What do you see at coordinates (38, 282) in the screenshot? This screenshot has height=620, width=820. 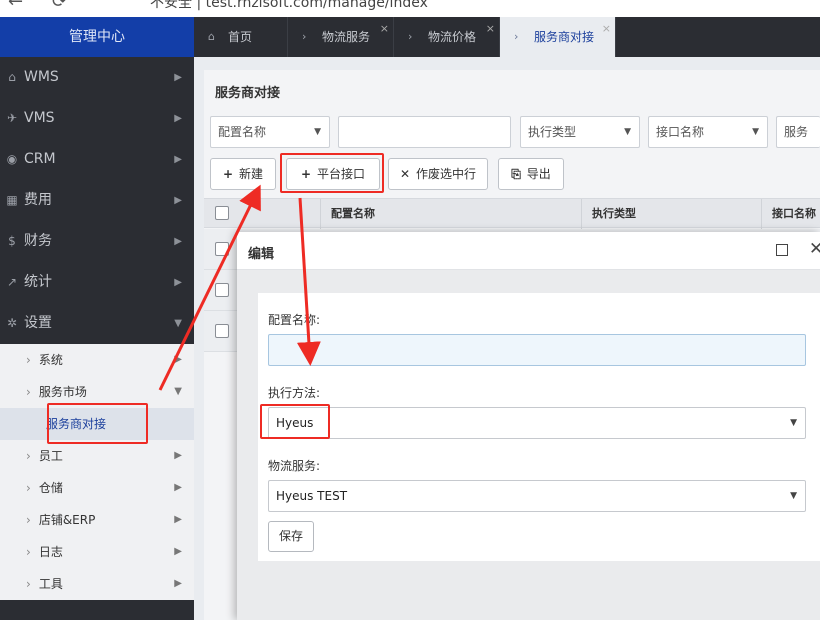 I see `sidebar-item-label: 统计` at bounding box center [38, 282].